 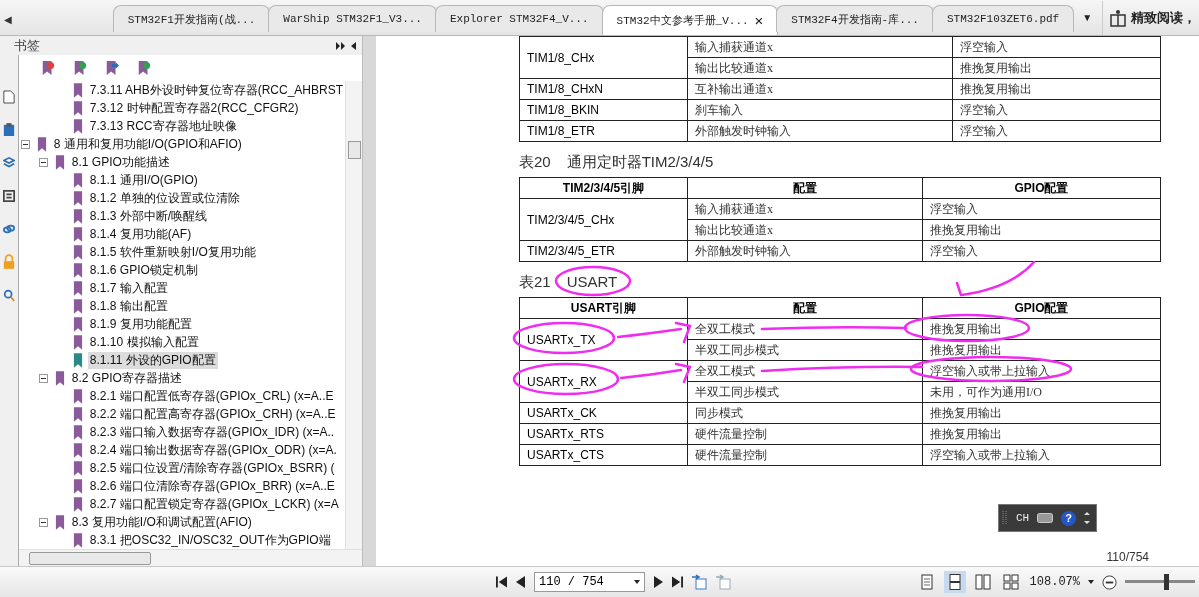 What do you see at coordinates (1041, 392) in the screenshot?
I see `table-cell: 未用，可作为通用I/O` at bounding box center [1041, 392].